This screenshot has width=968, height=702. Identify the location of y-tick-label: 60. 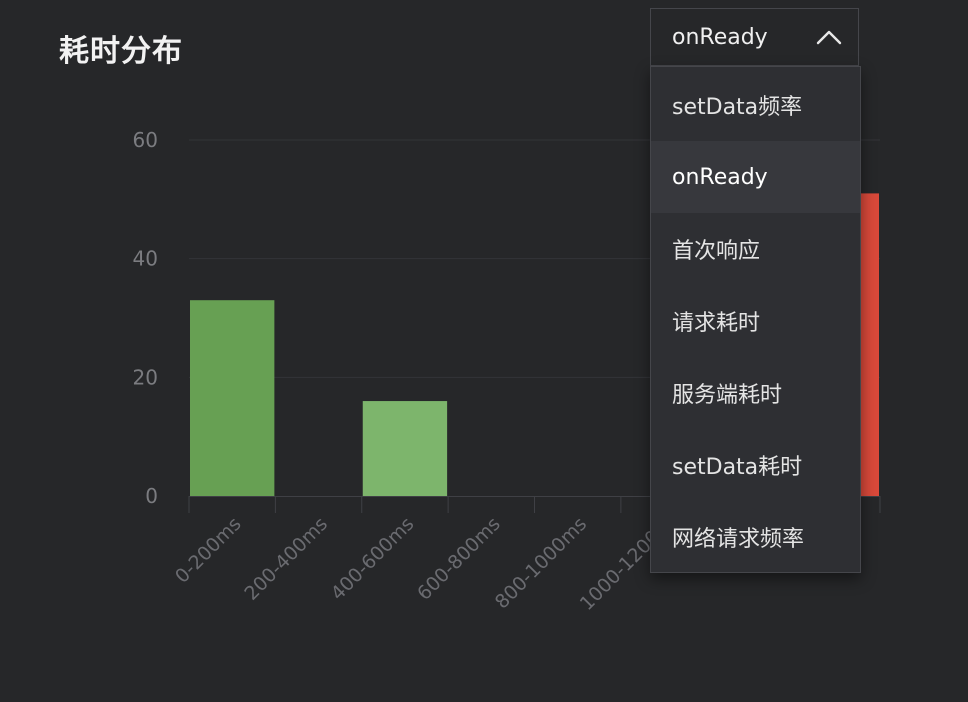
(145, 140).